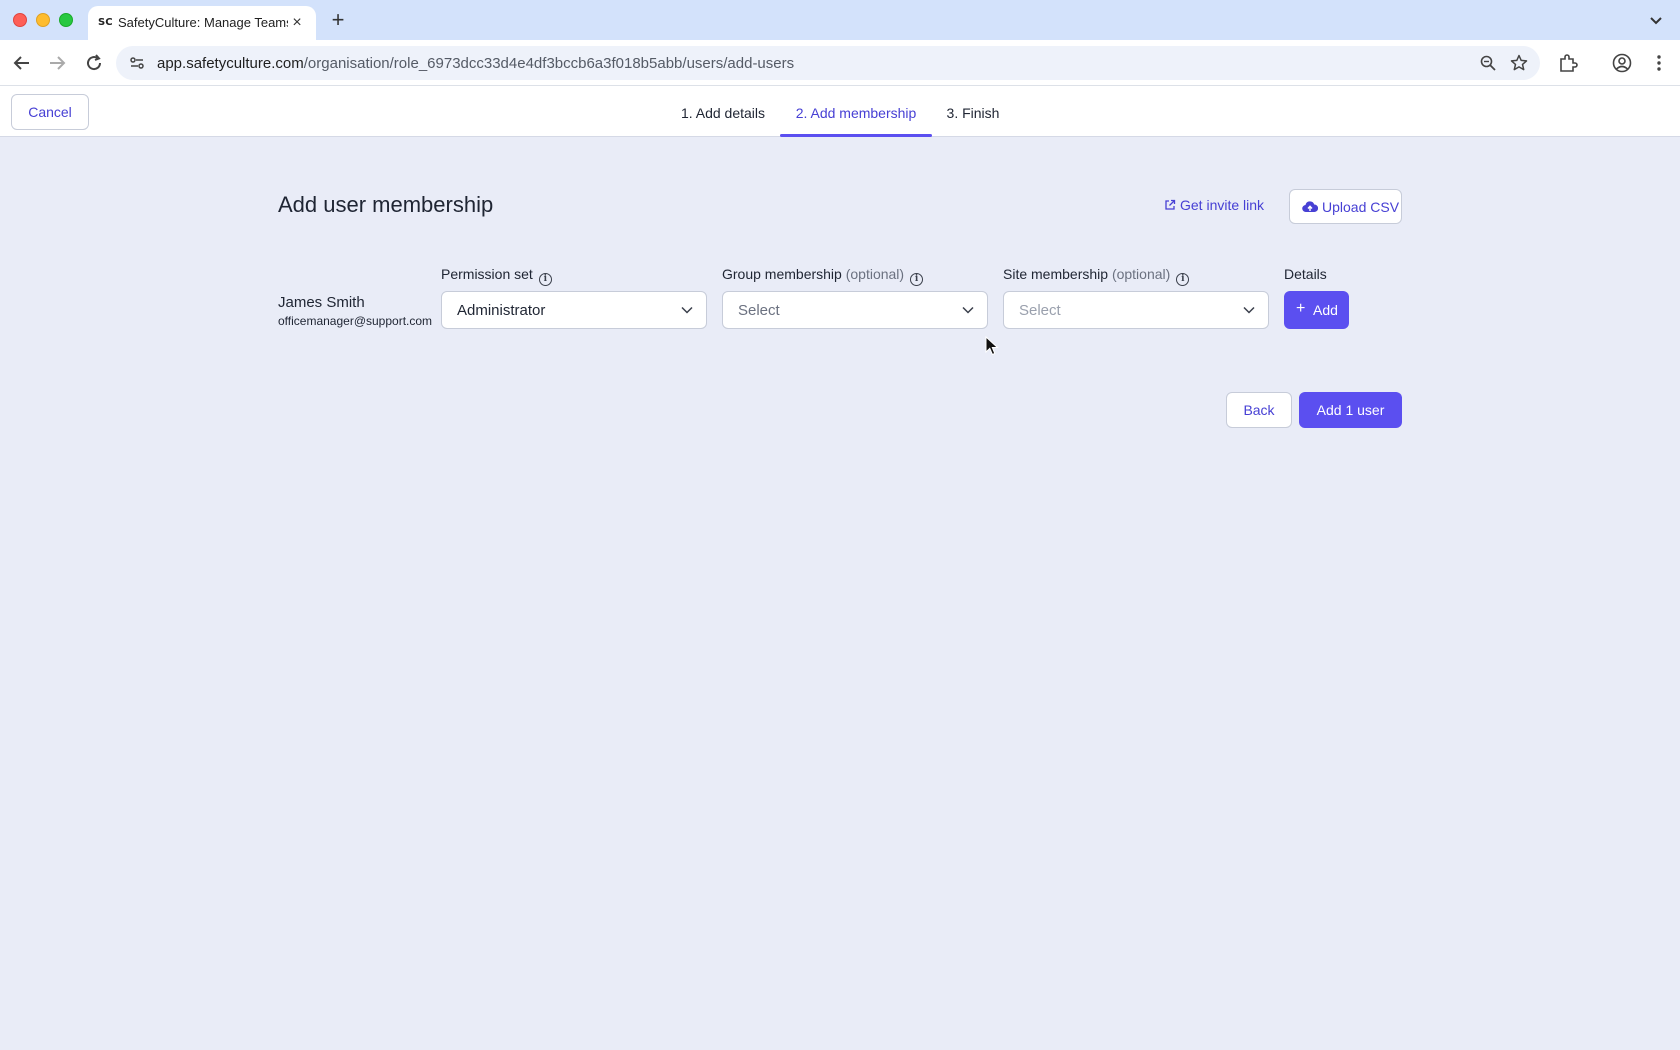 This screenshot has width=1680, height=1050. What do you see at coordinates (1170, 204) in the screenshot?
I see `external-link-icon` at bounding box center [1170, 204].